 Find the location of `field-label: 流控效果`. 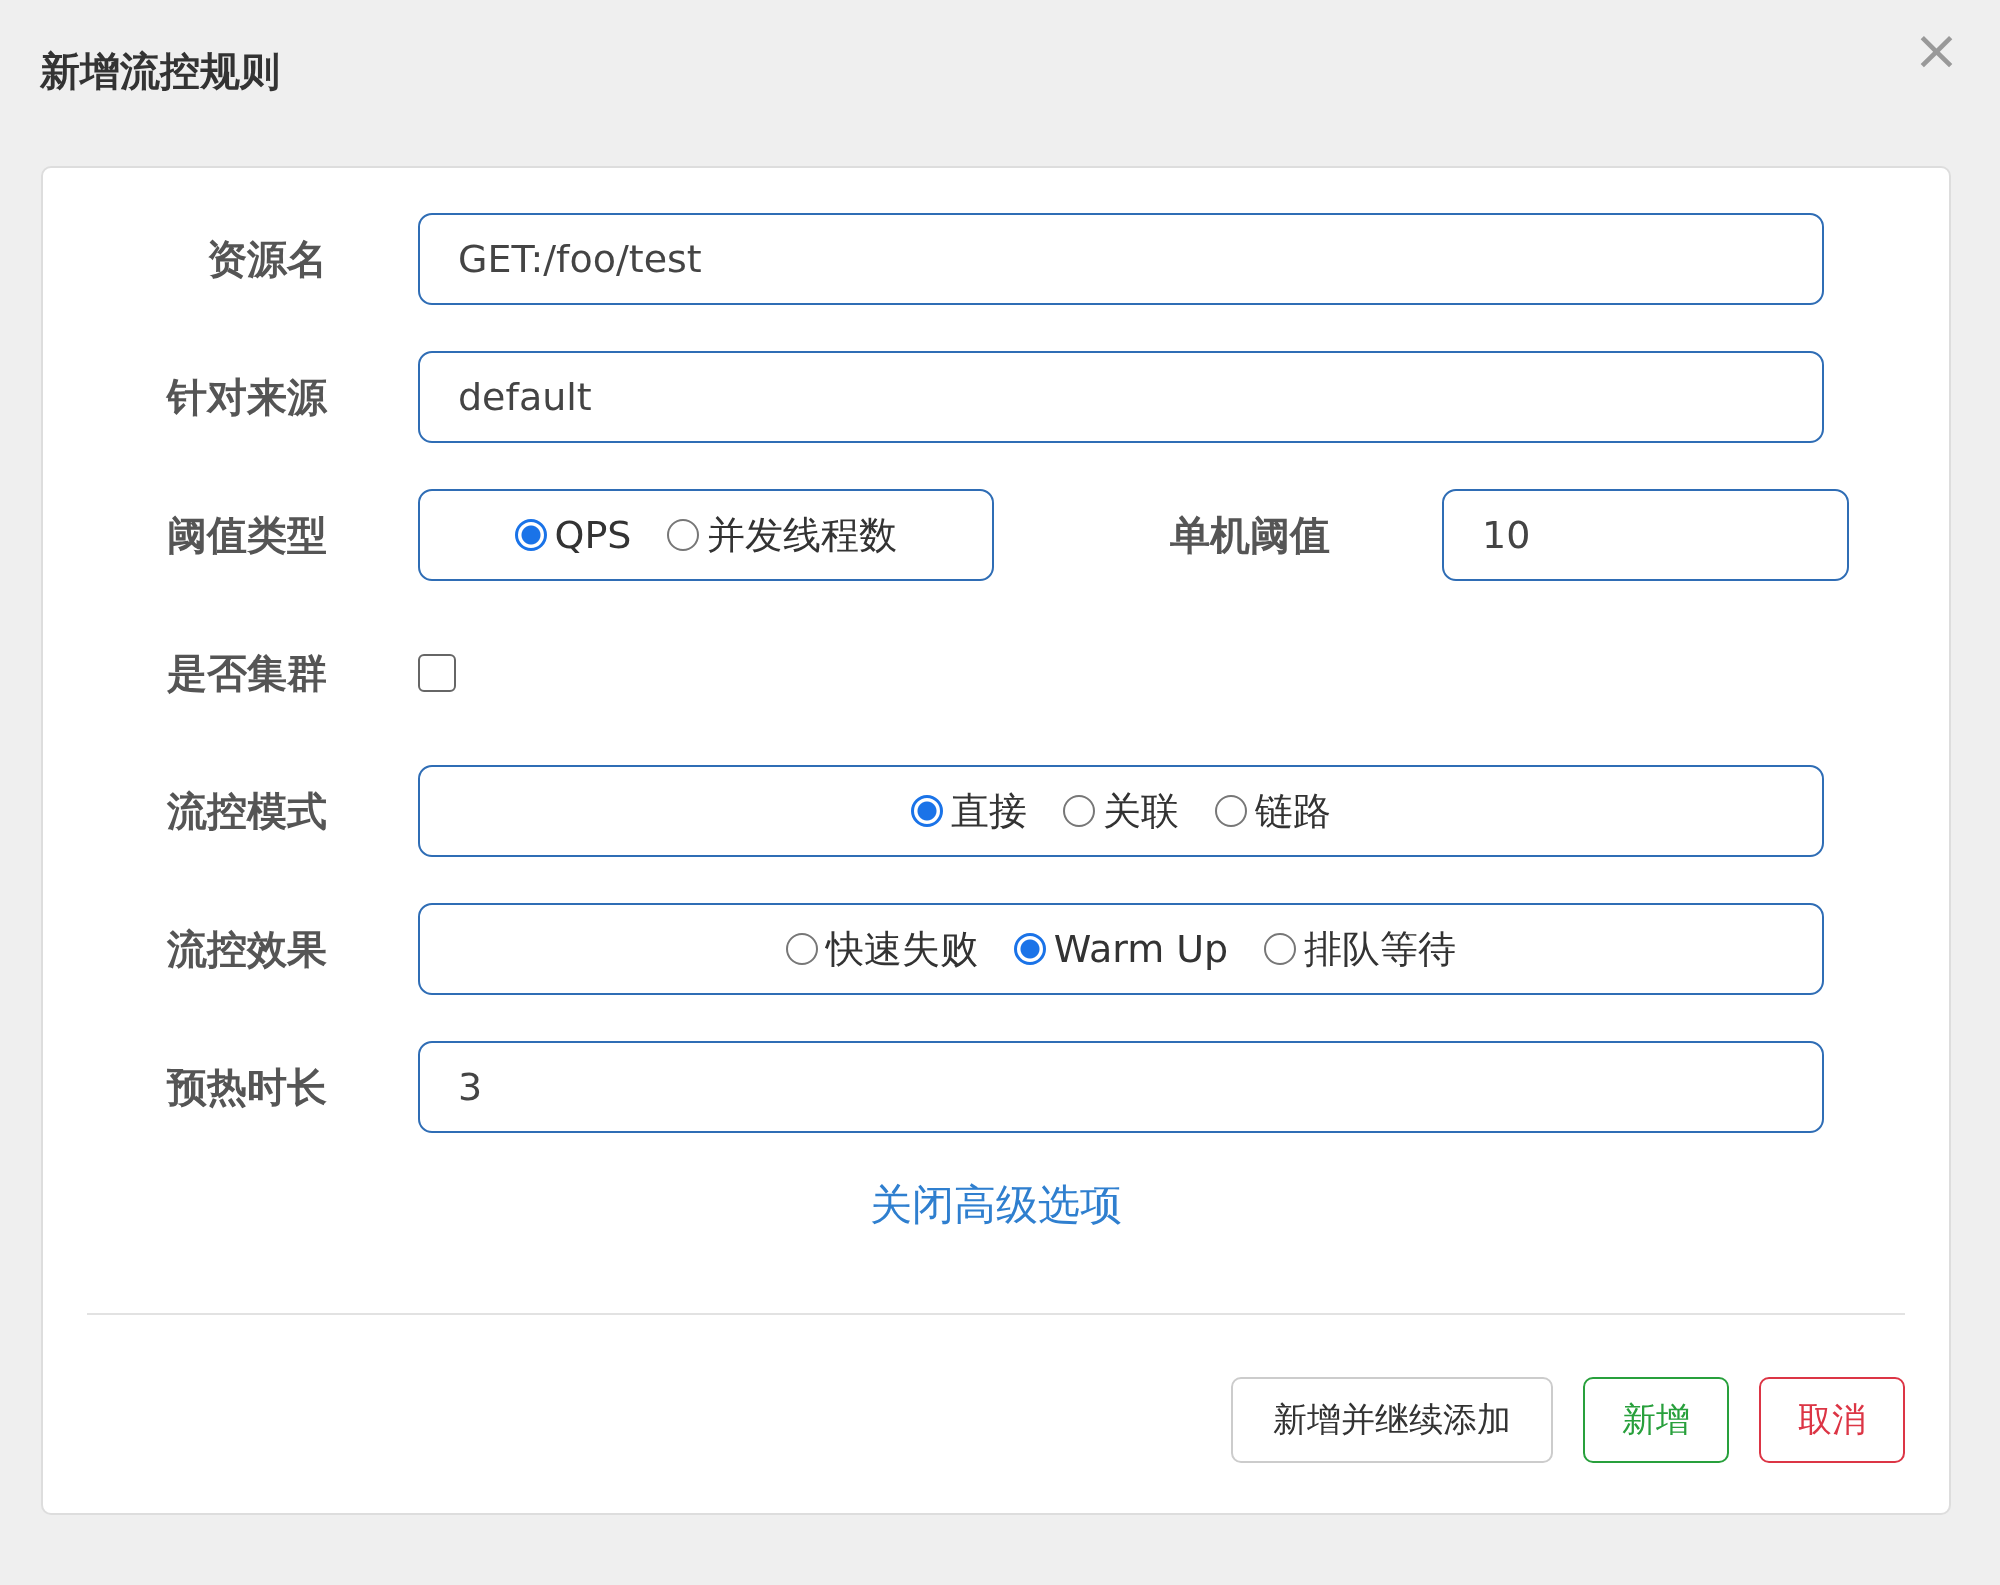

field-label: 流控效果 is located at coordinates (246, 949).